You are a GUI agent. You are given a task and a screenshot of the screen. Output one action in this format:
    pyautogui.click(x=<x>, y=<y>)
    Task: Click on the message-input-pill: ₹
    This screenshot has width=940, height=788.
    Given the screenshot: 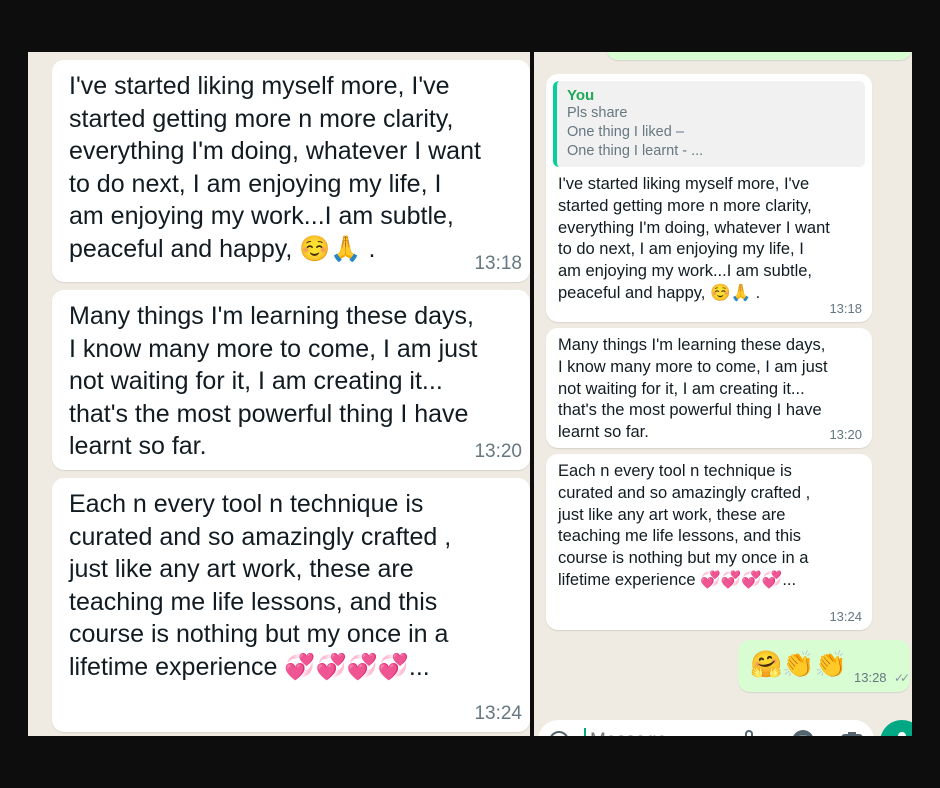 What is the action you would take?
    pyautogui.click(x=706, y=728)
    